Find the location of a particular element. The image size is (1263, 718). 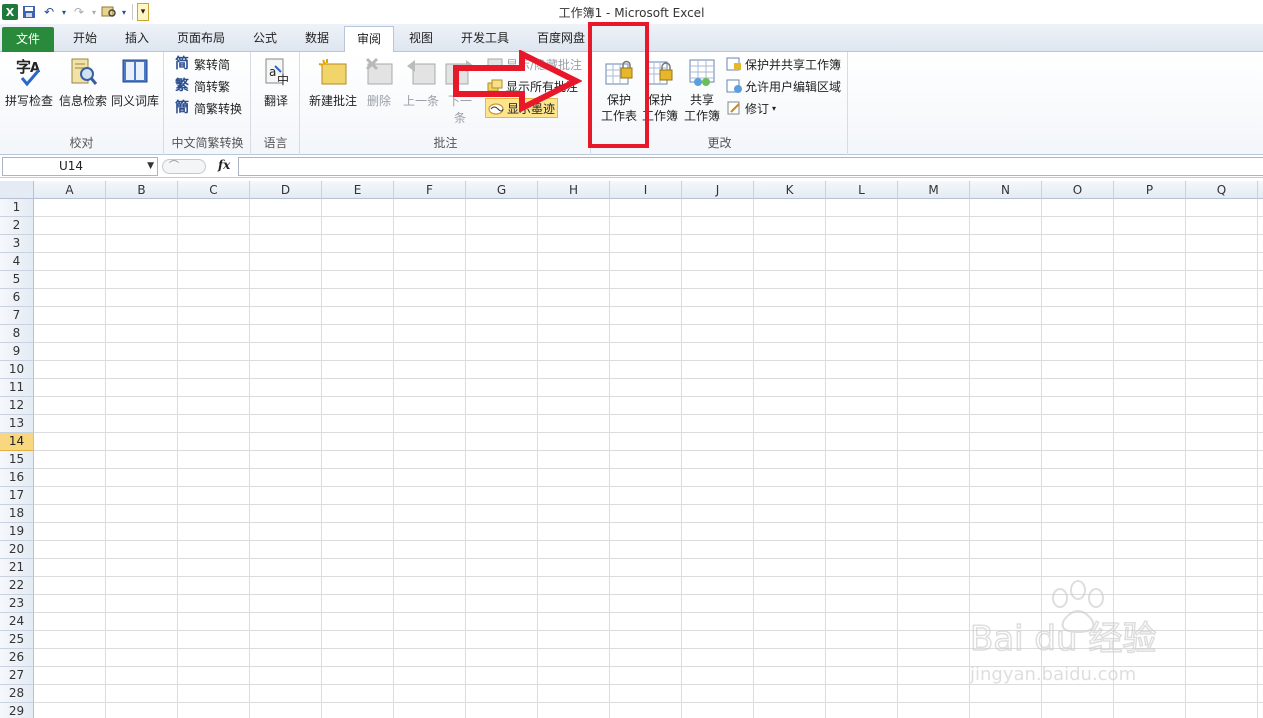

row-header-21: 21 is located at coordinates (17, 568).